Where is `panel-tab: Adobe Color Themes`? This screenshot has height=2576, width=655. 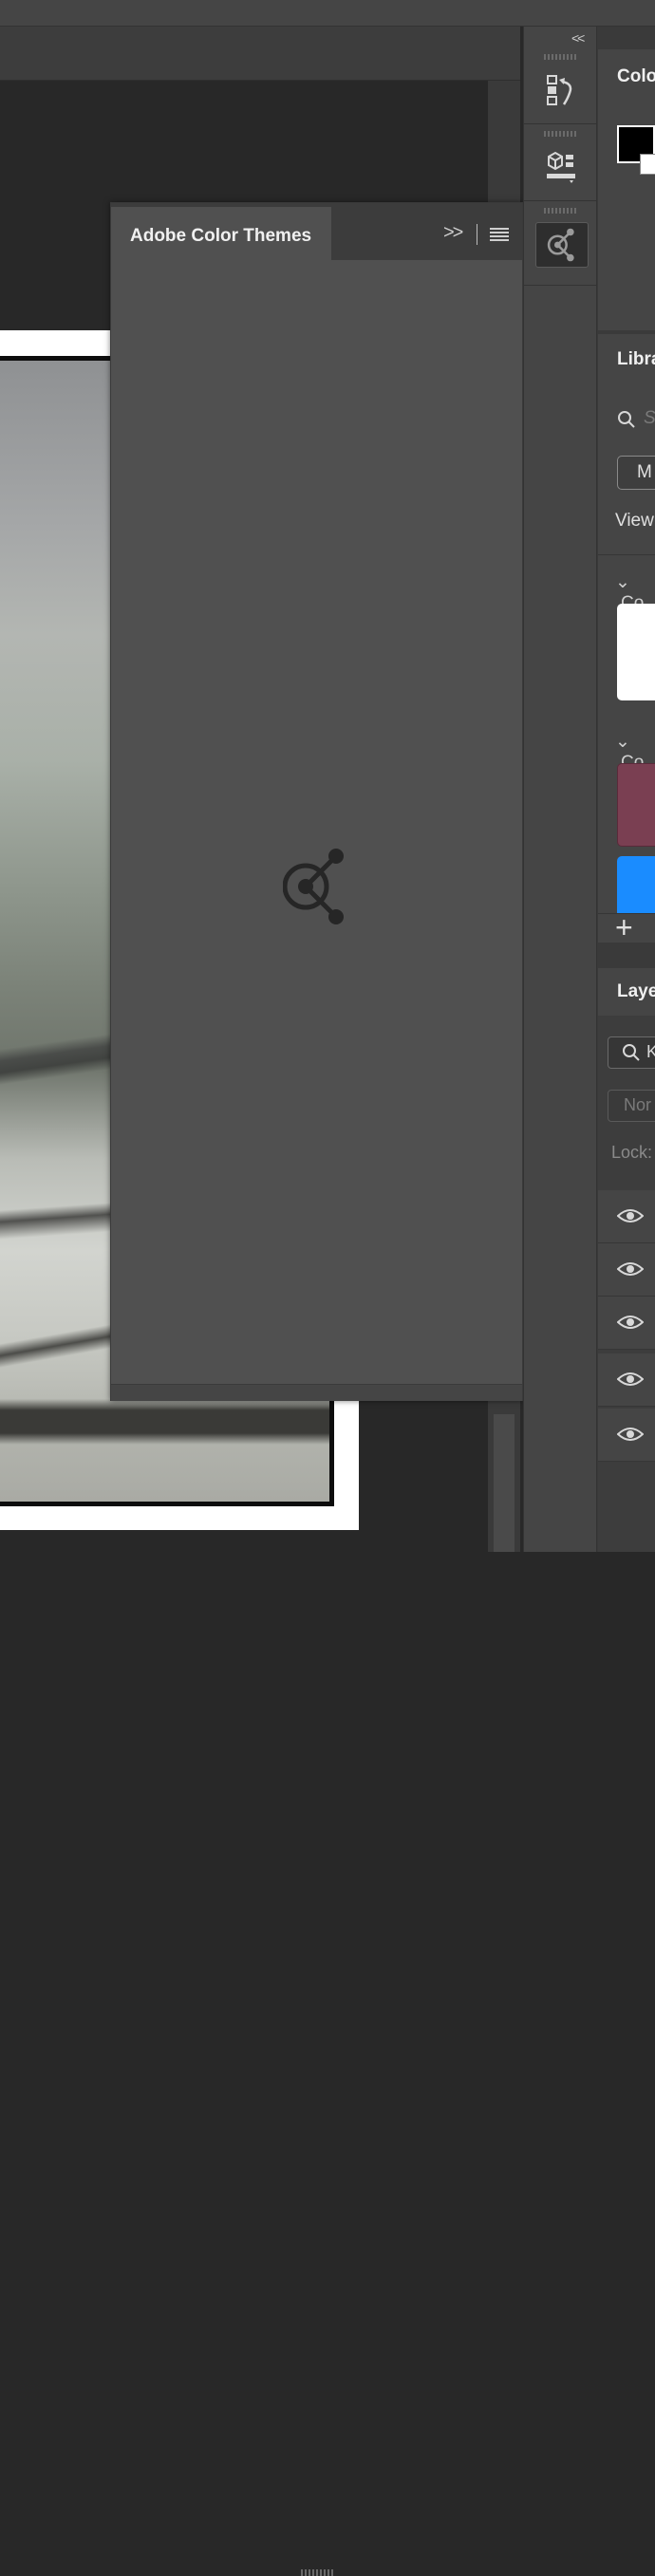
panel-tab: Adobe Color Themes is located at coordinates (221, 234).